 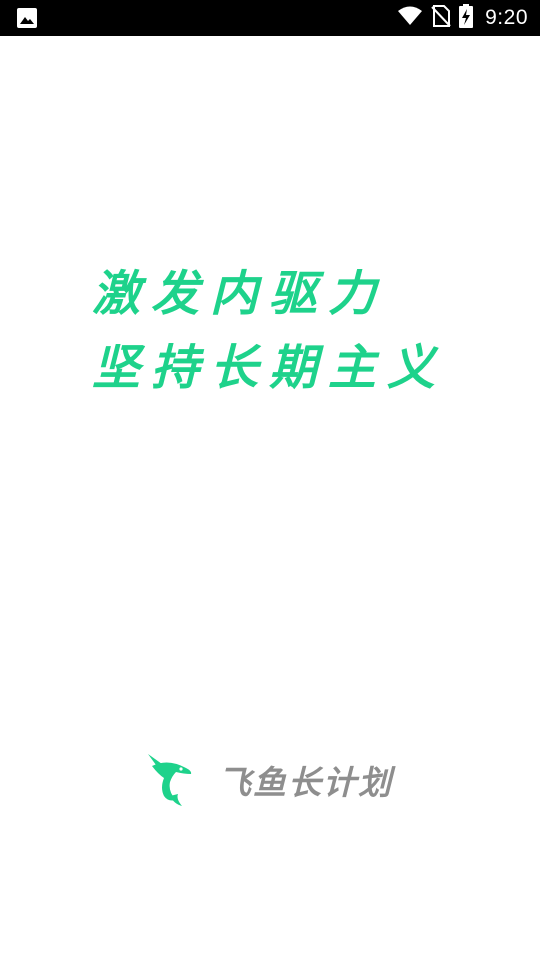 I want to click on image-notification-icon, so click(x=27, y=18).